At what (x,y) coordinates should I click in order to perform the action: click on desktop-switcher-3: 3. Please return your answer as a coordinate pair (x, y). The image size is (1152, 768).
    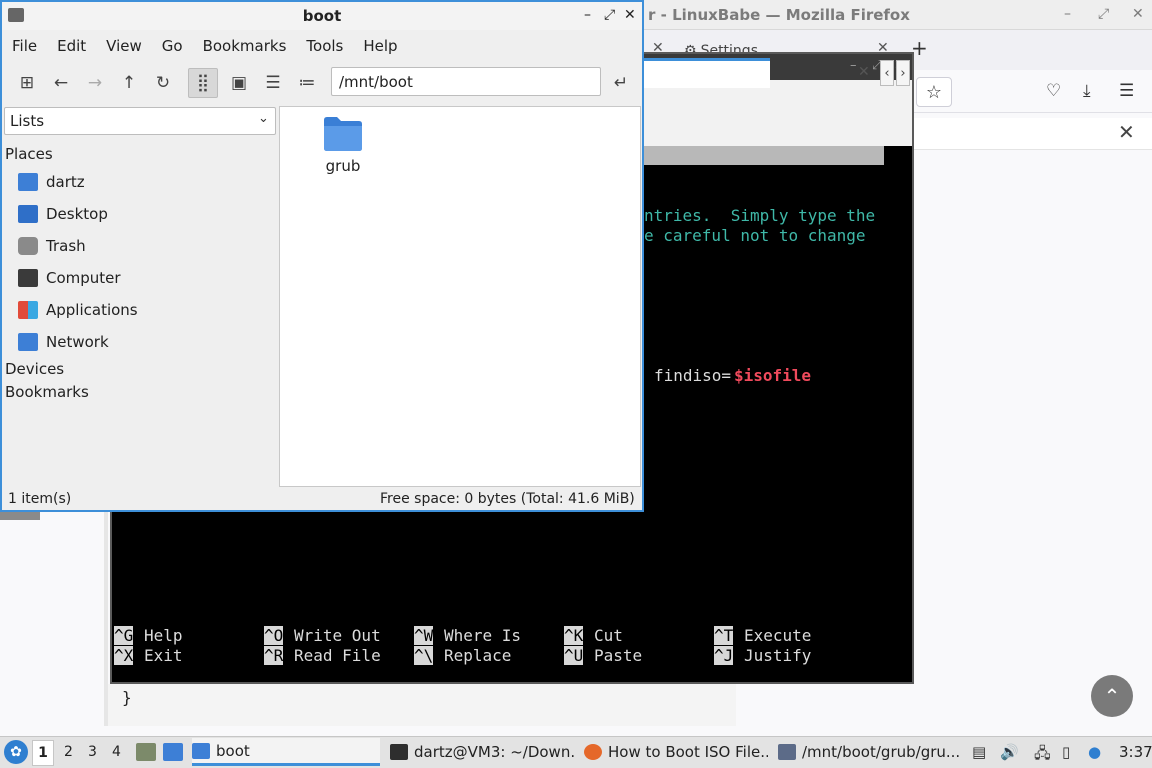
    Looking at the image, I should click on (92, 752).